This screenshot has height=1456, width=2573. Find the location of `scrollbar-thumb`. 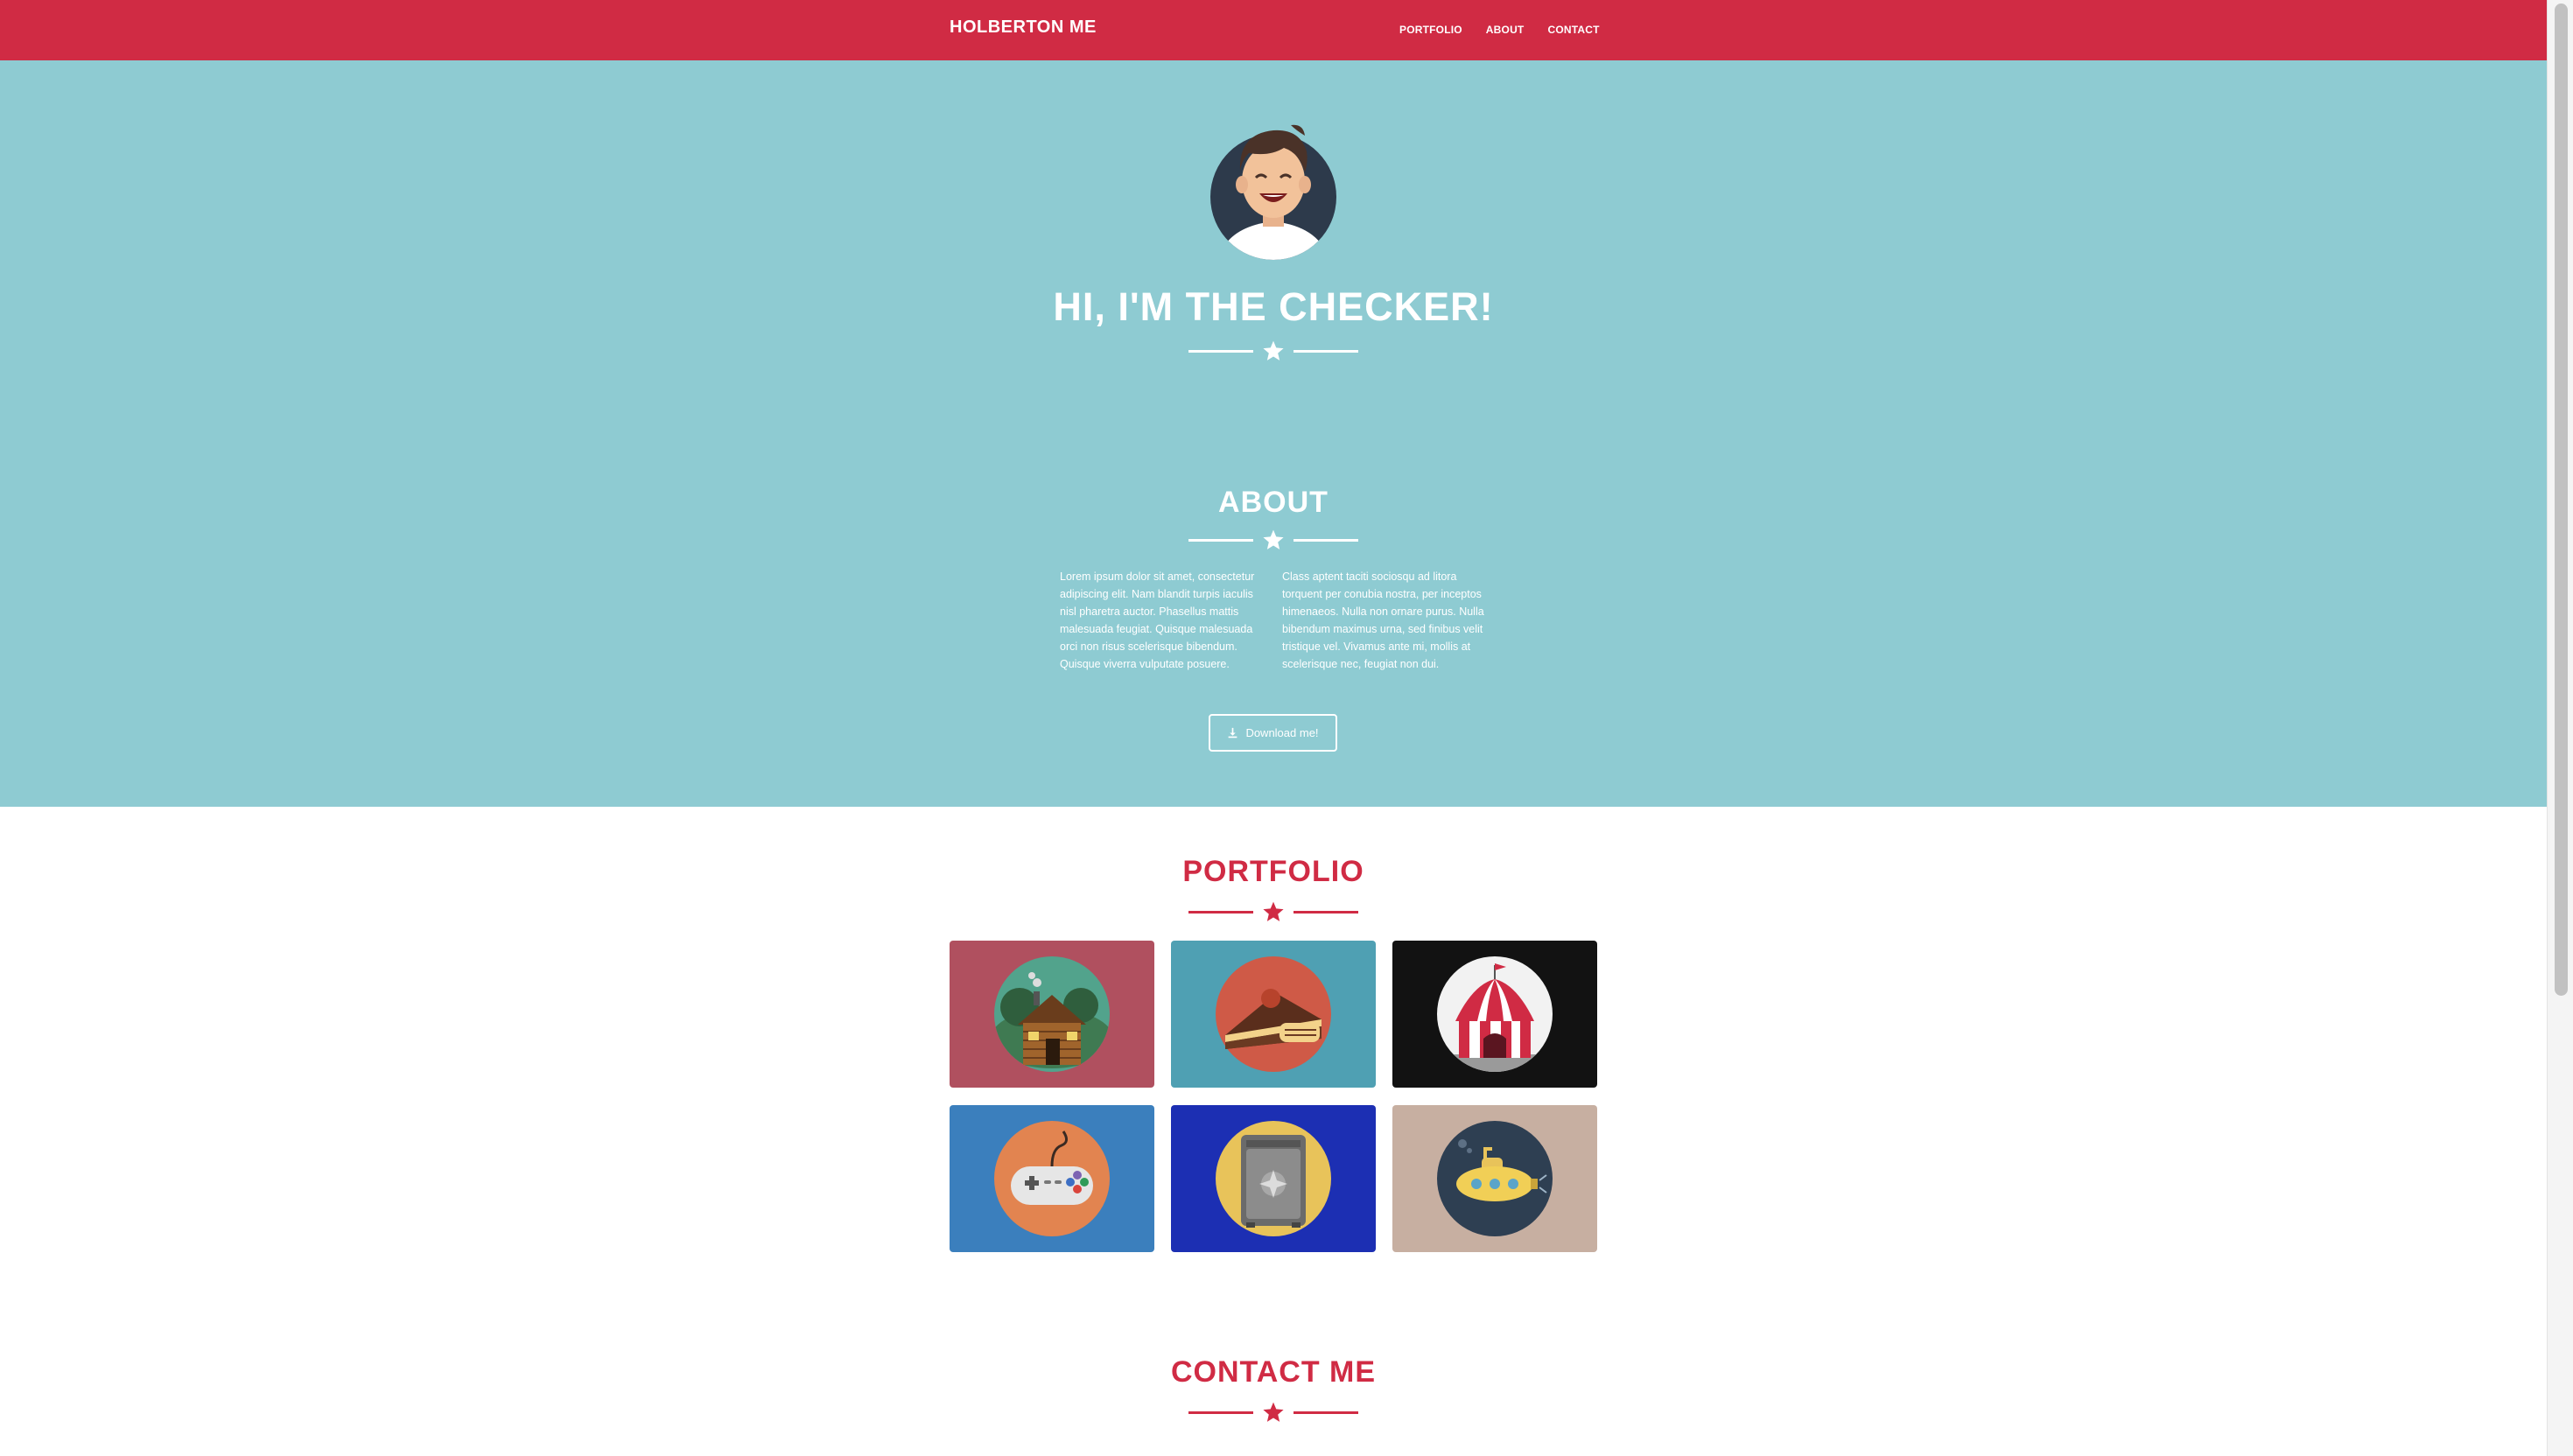

scrollbar-thumb is located at coordinates (2561, 500).